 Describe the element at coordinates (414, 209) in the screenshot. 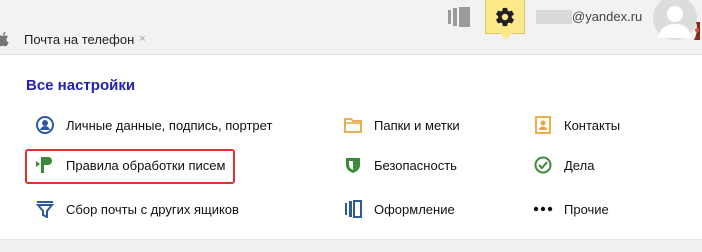

I see `menu-item-label: Оформление` at that location.